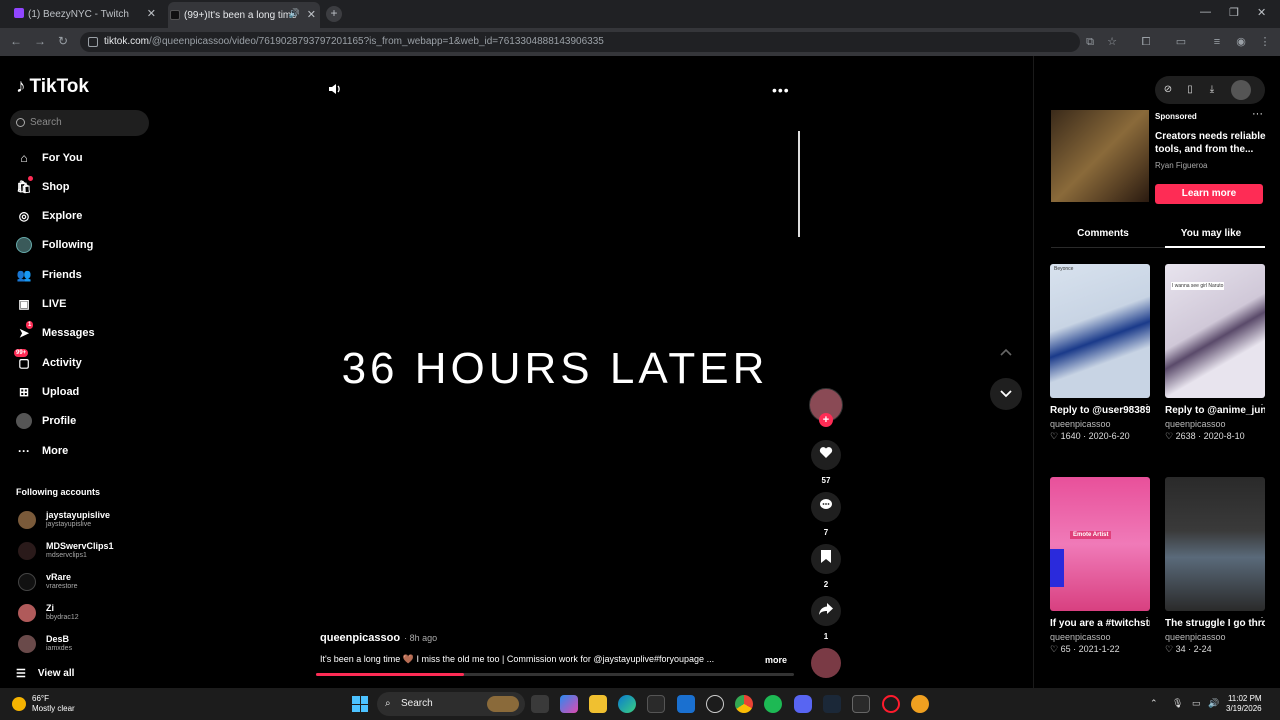 This screenshot has height=720, width=1280. I want to click on tab-tiktok: (99+)It's been a long time 🔊 ✕, so click(244, 15).